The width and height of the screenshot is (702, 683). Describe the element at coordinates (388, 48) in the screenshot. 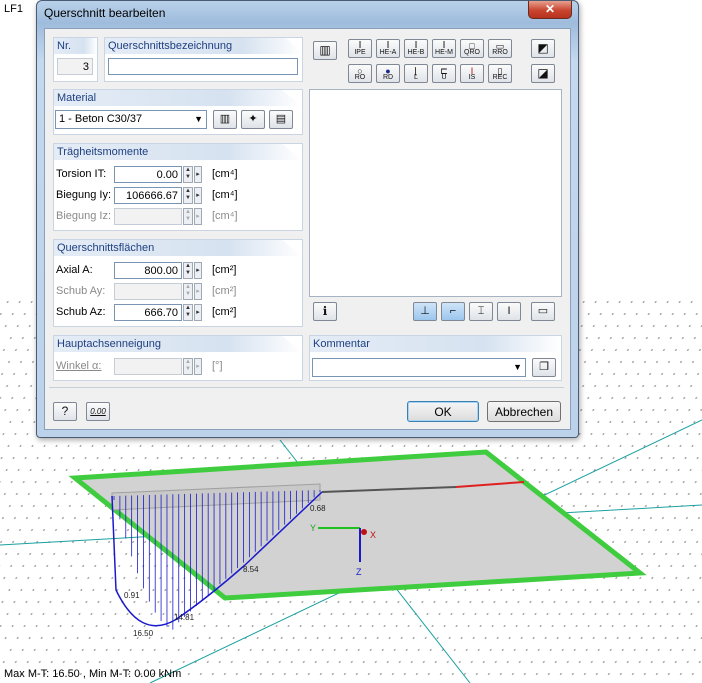

I see `section-hea-button: Ι HE-A` at that location.